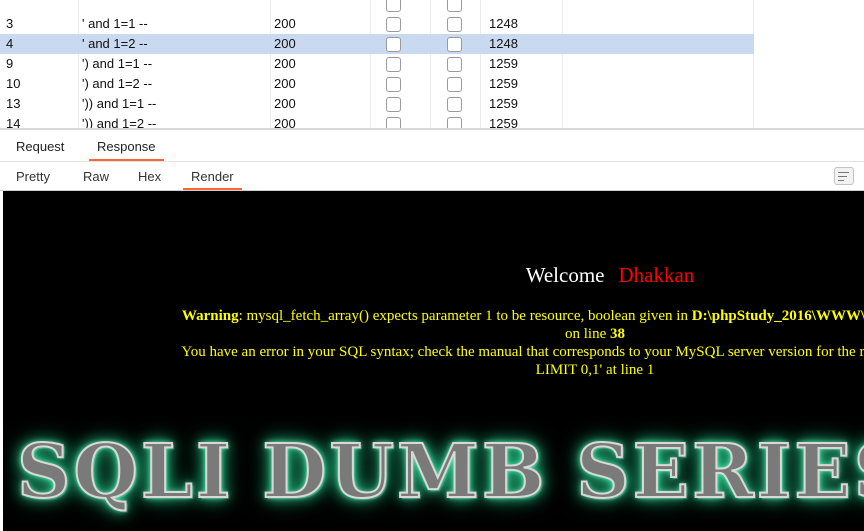 This screenshot has width=864, height=531. What do you see at coordinates (656, 275) in the screenshot?
I see `user-name: Dhakkan` at bounding box center [656, 275].